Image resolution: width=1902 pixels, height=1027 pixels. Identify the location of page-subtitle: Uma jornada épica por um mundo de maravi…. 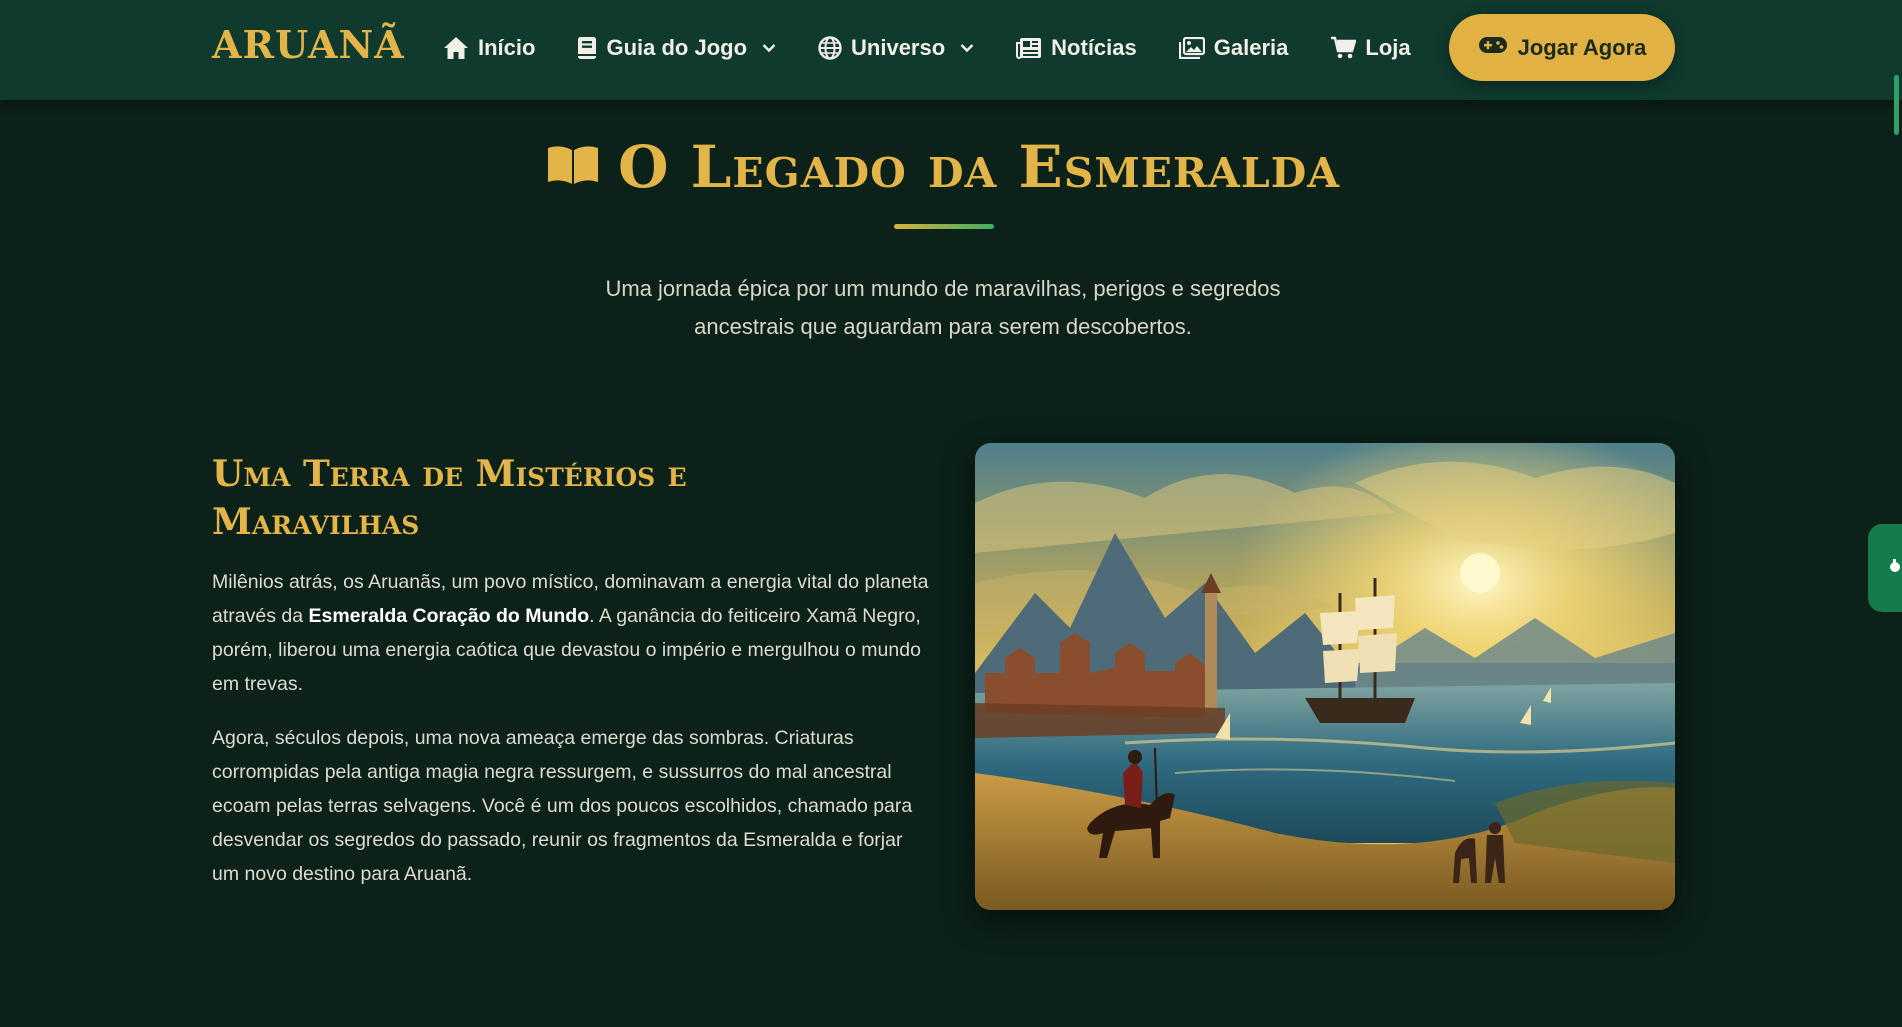
(943, 307).